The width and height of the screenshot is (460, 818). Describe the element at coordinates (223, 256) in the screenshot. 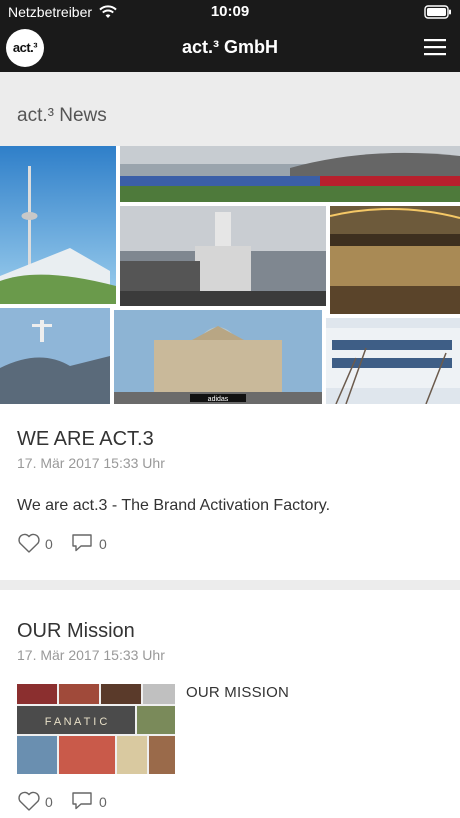

I see `palace-photo` at that location.